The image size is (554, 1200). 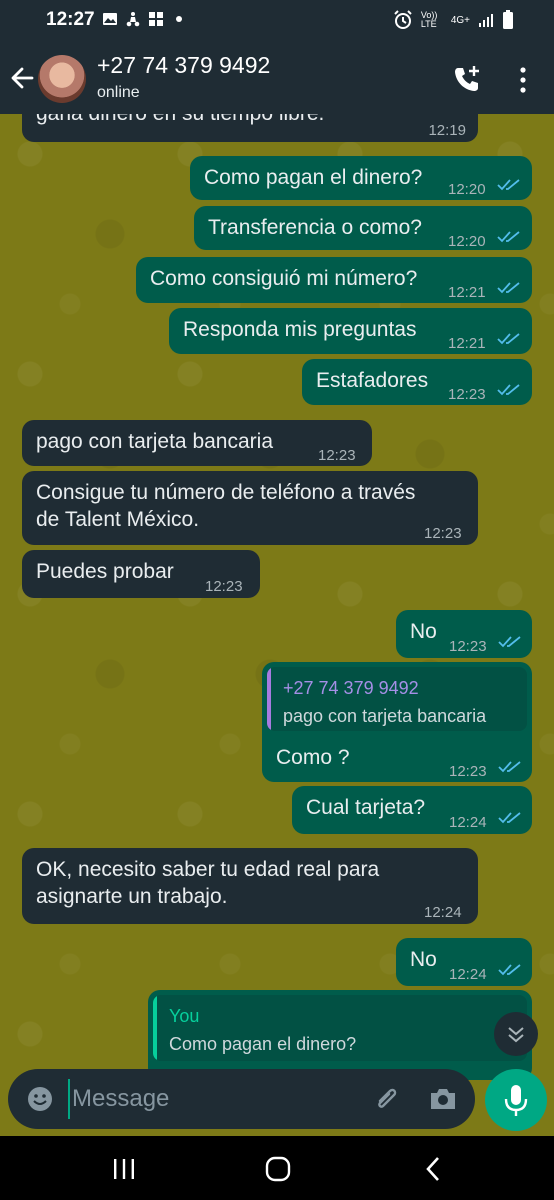 I want to click on message-bubble-outgoing: Transferencia o como? 12:20, so click(x=363, y=228).